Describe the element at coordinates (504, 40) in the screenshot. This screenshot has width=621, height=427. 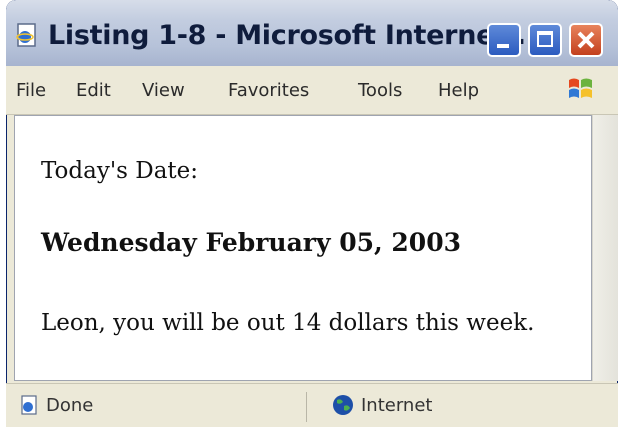
I see `minimize-button` at that location.